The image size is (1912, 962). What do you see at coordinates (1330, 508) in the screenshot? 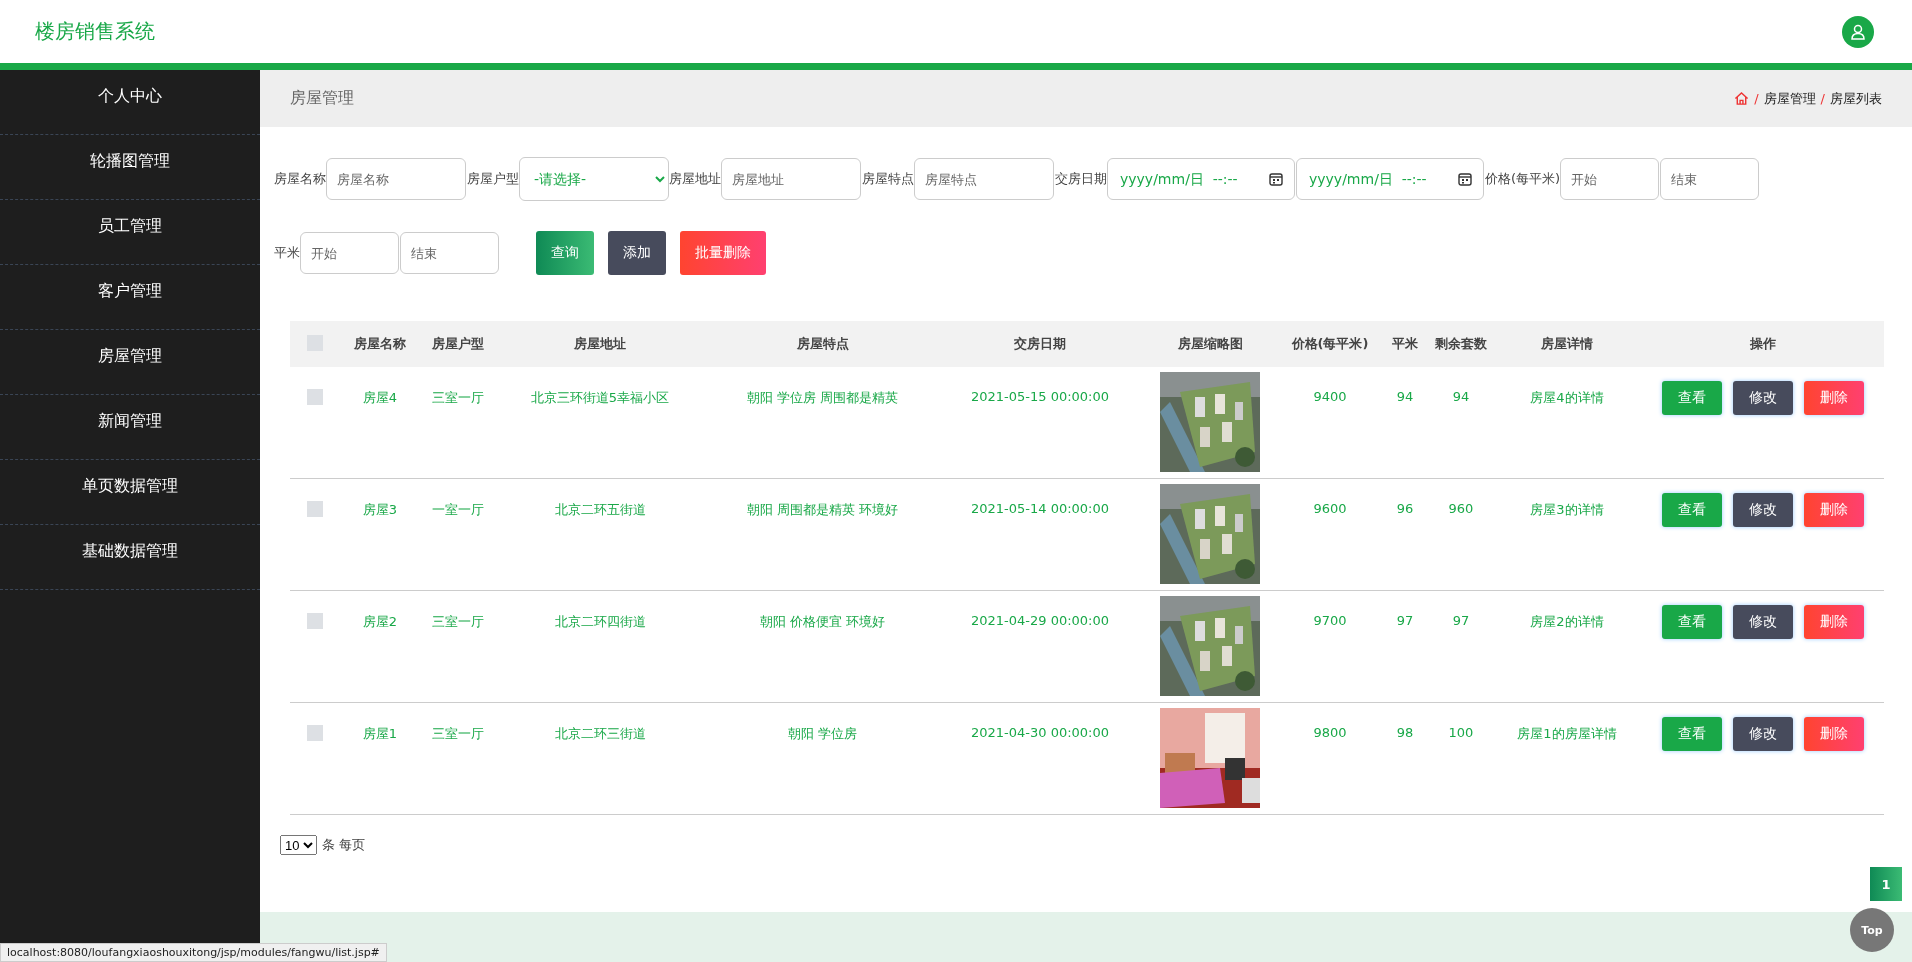
I see `table-cell-text: 9600` at bounding box center [1330, 508].